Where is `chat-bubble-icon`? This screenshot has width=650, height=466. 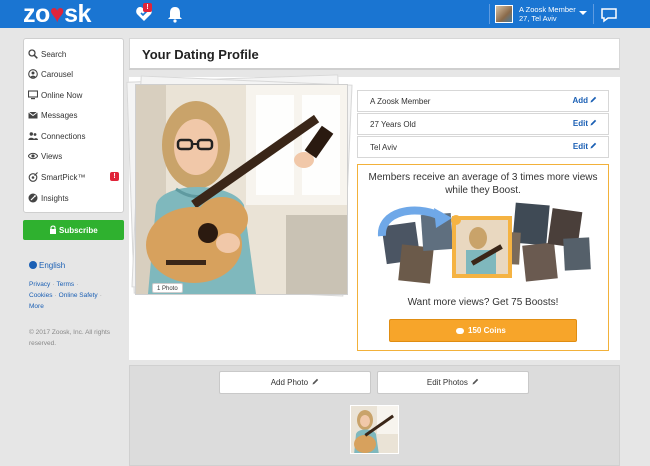
chat-bubble-icon is located at coordinates (609, 15).